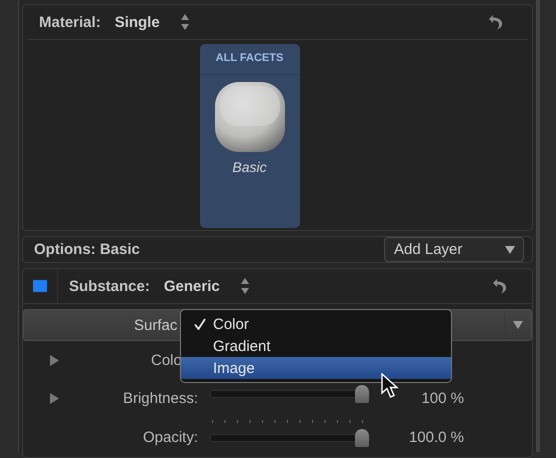 Image resolution: width=556 pixels, height=458 pixels. What do you see at coordinates (316, 346) in the screenshot?
I see `menu-item: Gradient` at bounding box center [316, 346].